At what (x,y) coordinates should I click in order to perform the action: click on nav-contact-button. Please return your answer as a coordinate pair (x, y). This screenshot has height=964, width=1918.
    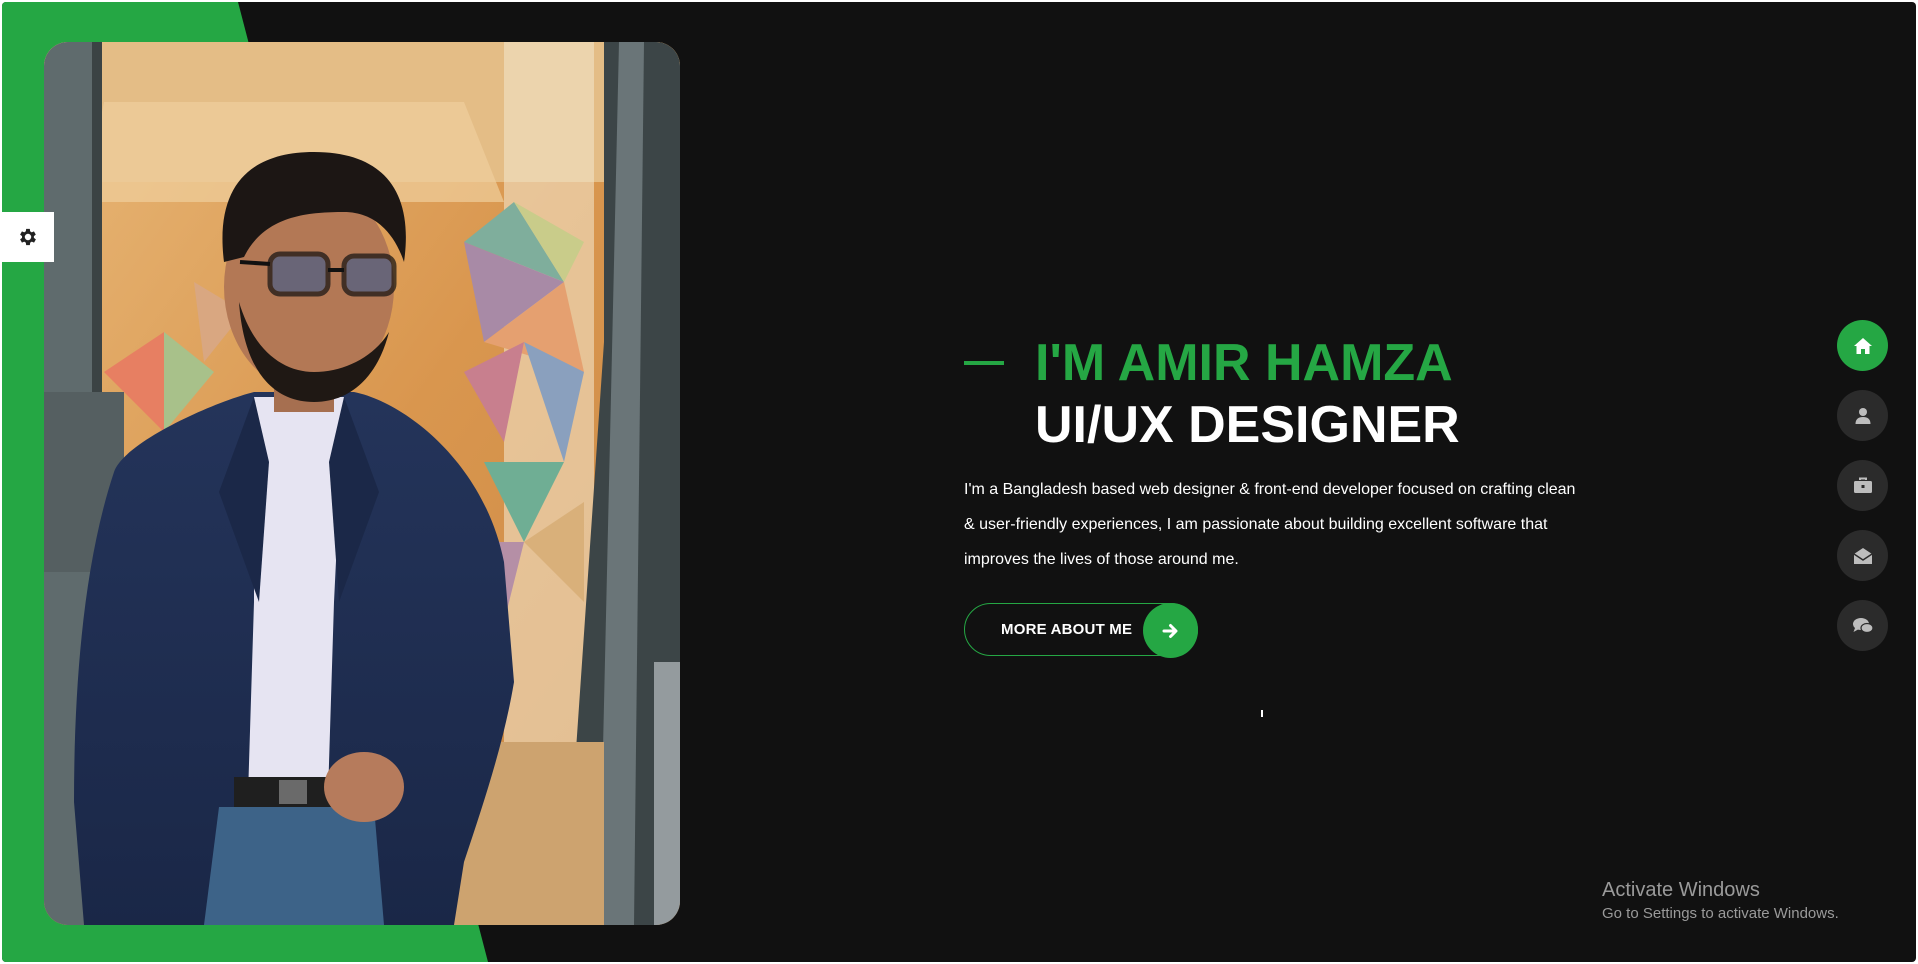
    Looking at the image, I should click on (1862, 555).